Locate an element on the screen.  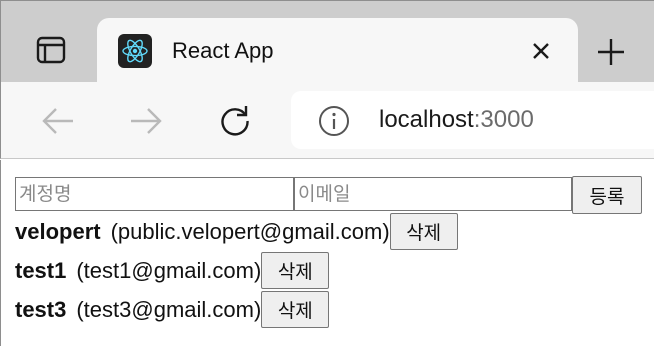
forward-arrow-icon is located at coordinates (146, 121).